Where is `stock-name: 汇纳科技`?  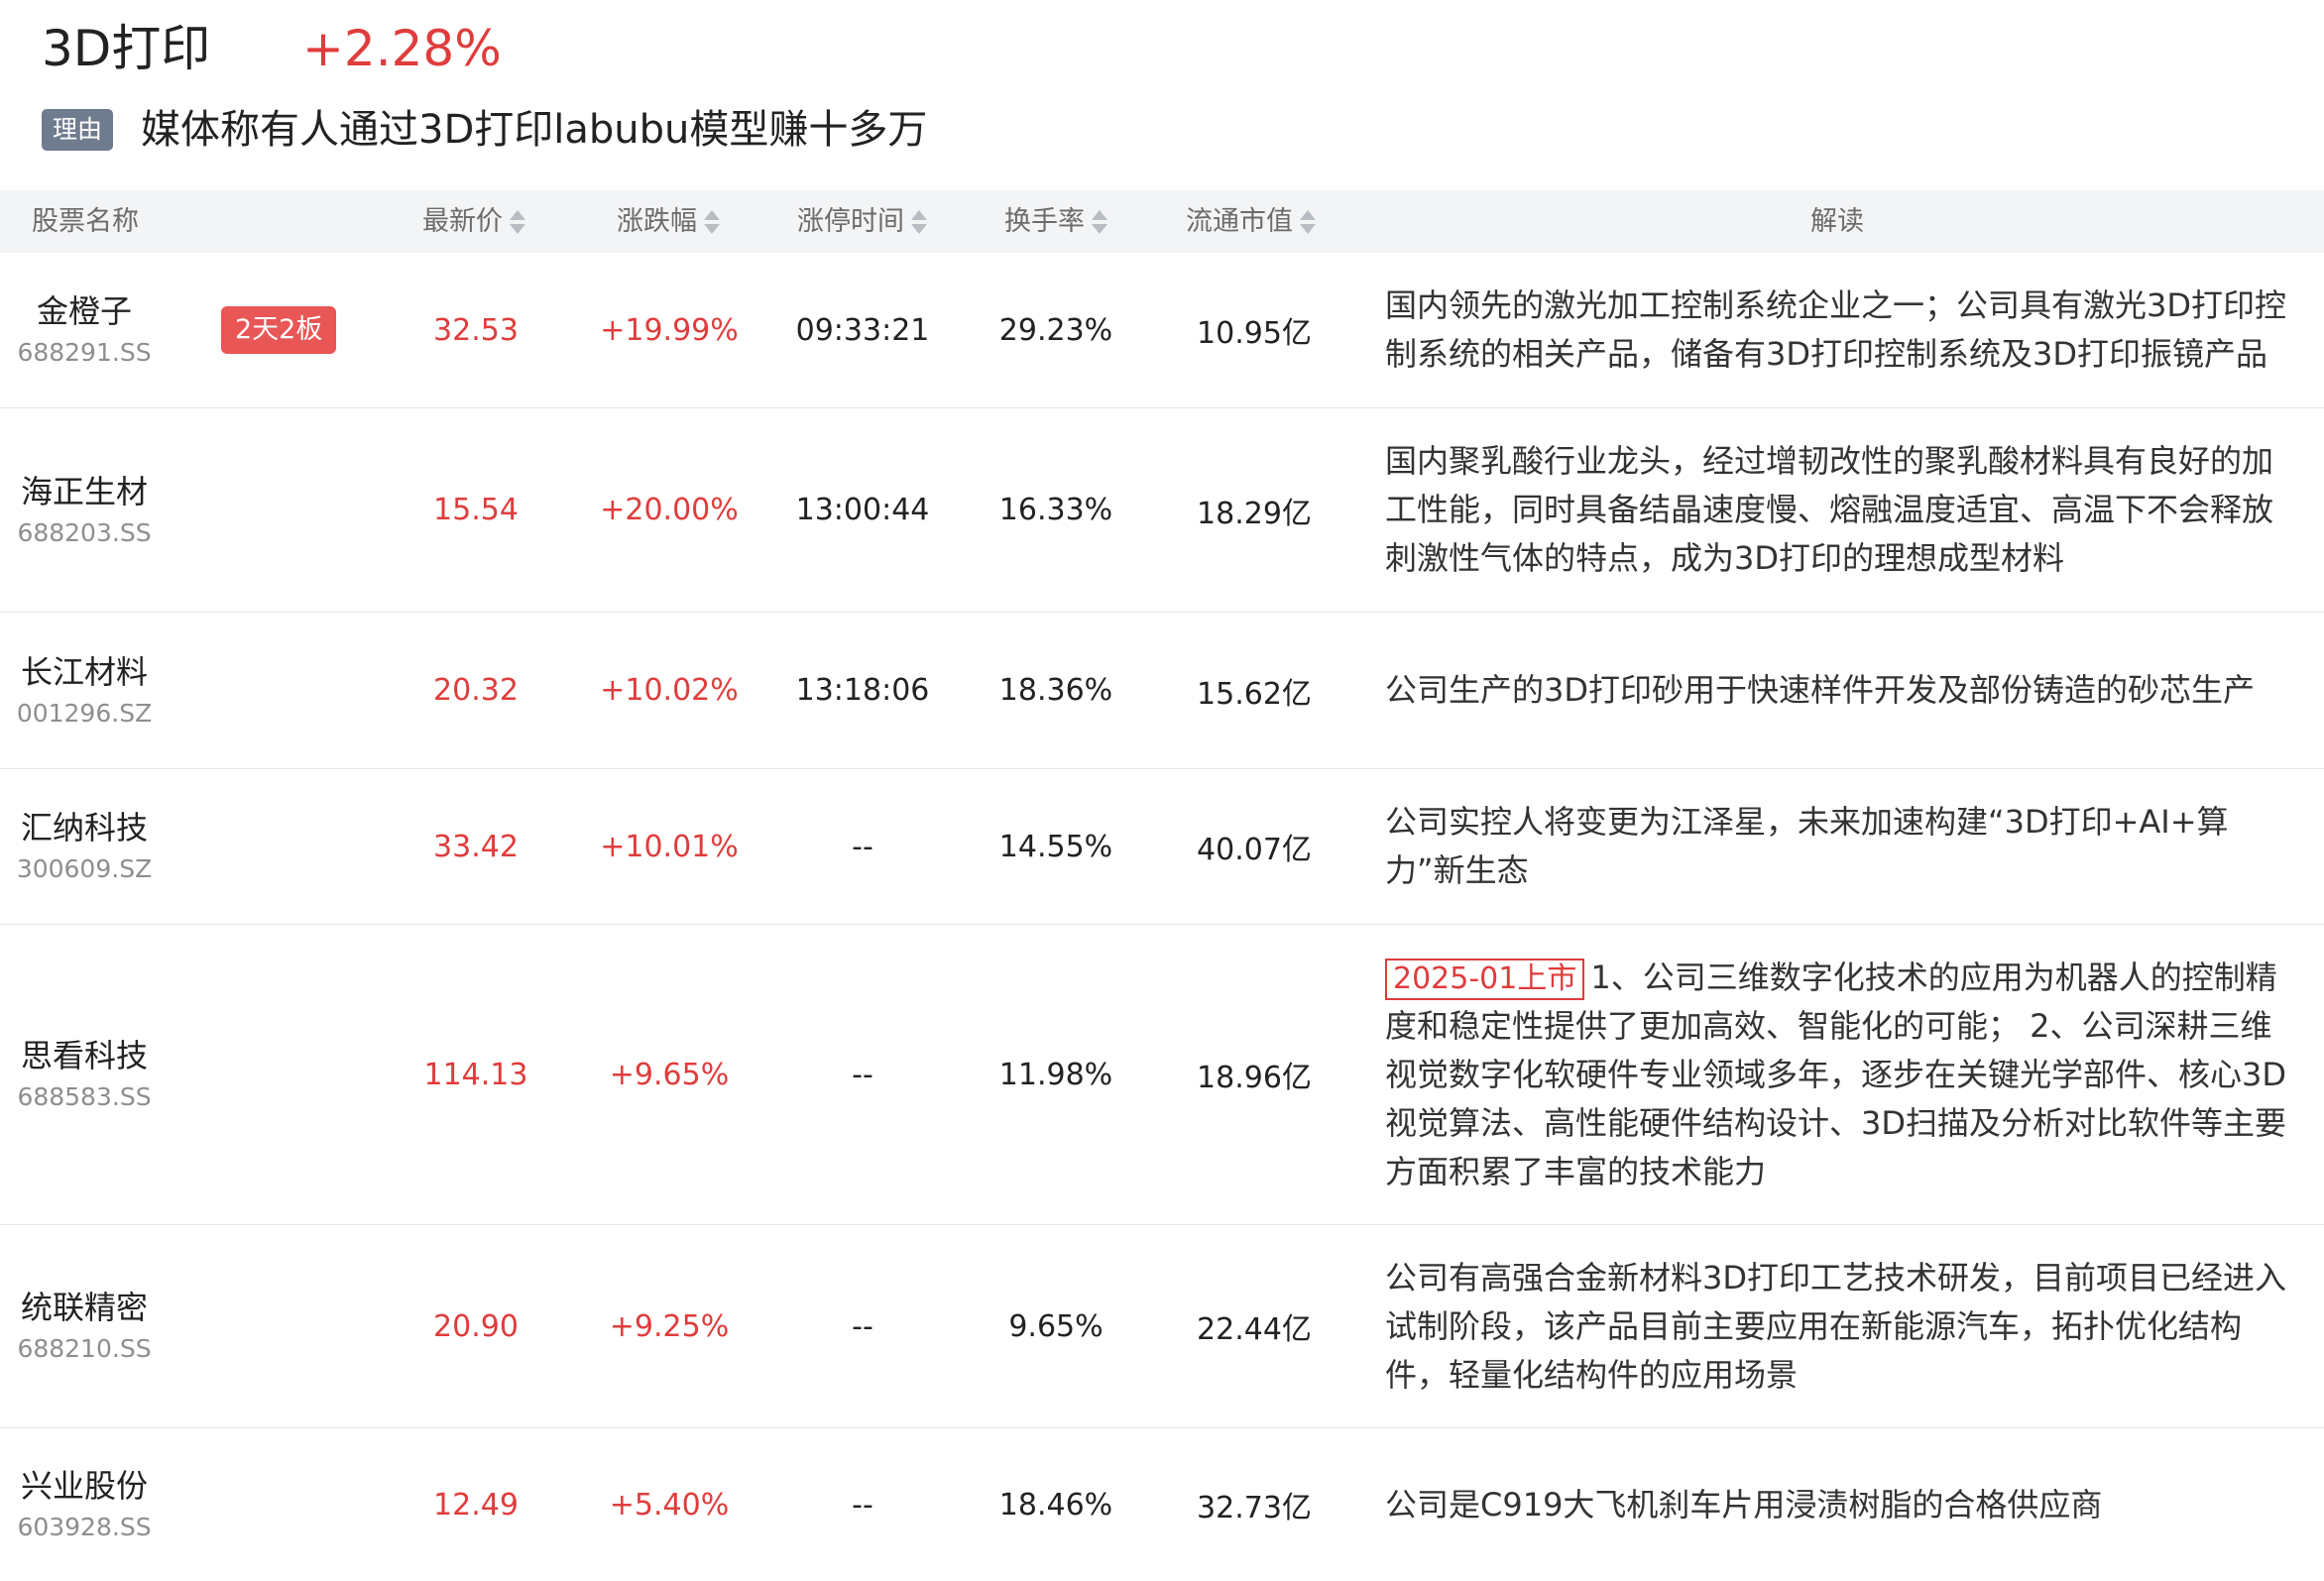 stock-name: 汇纳科技 is located at coordinates (84, 827).